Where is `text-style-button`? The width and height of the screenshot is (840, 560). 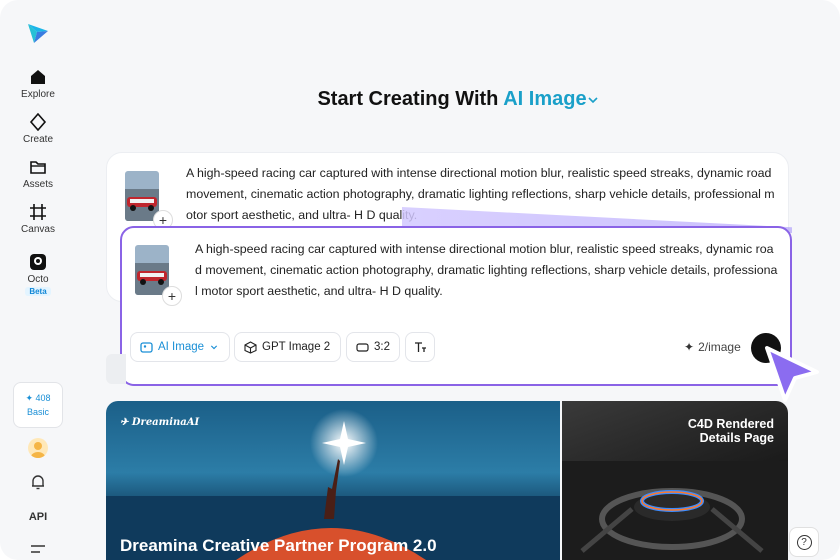 text-style-button is located at coordinates (420, 347).